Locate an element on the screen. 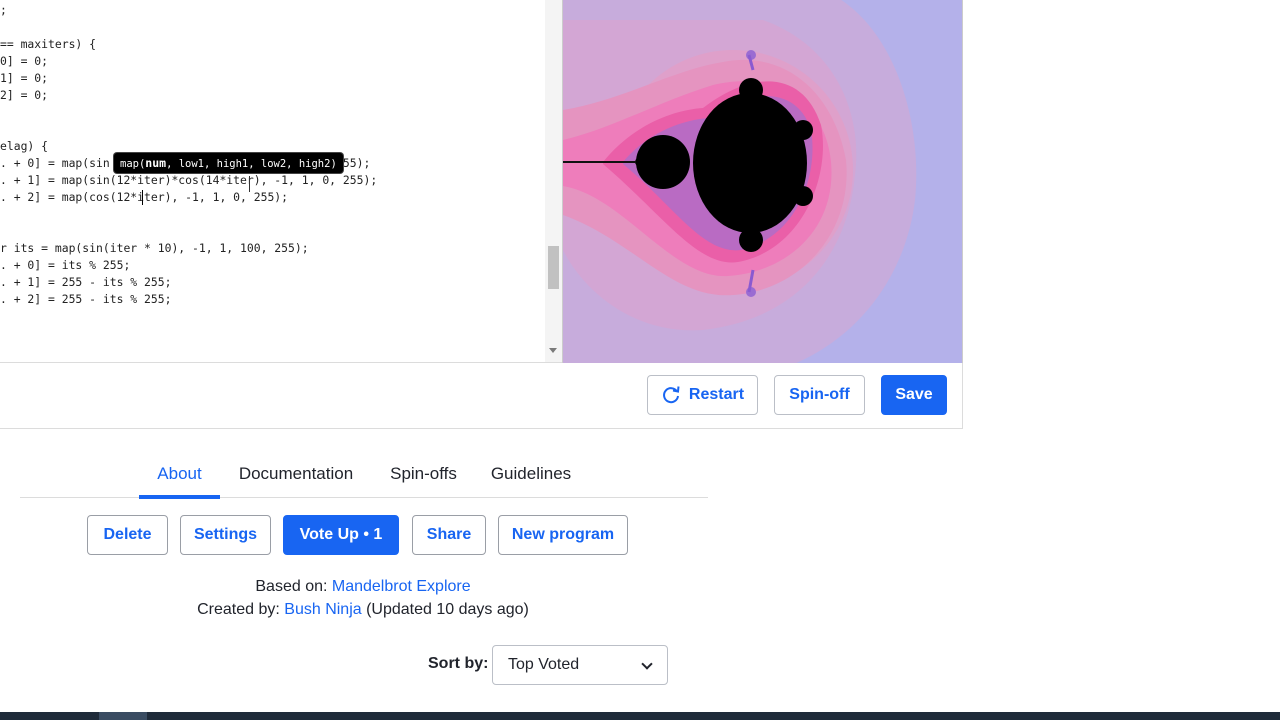 The image size is (1280, 720). based-on-line: Based on: Mandelbrot Explore is located at coordinates (363, 587).